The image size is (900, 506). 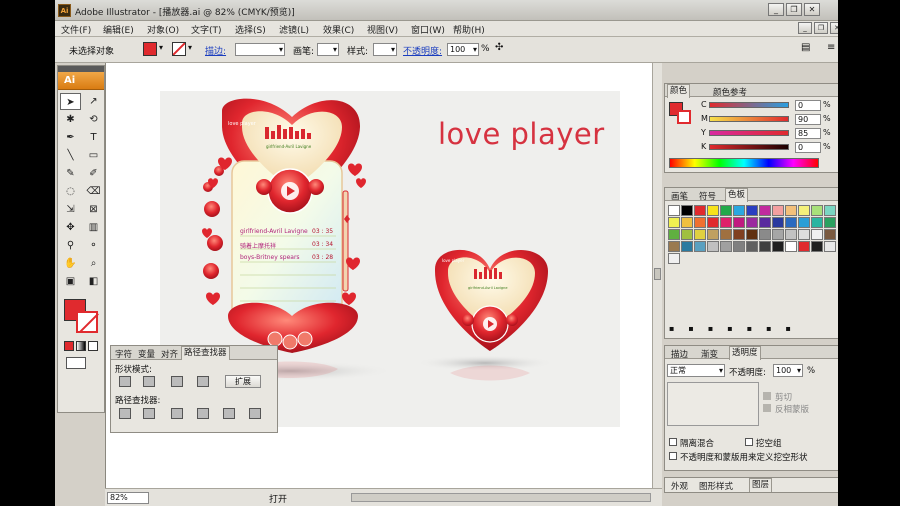 What do you see at coordinates (229, 413) in the screenshot?
I see `outline-icon` at bounding box center [229, 413].